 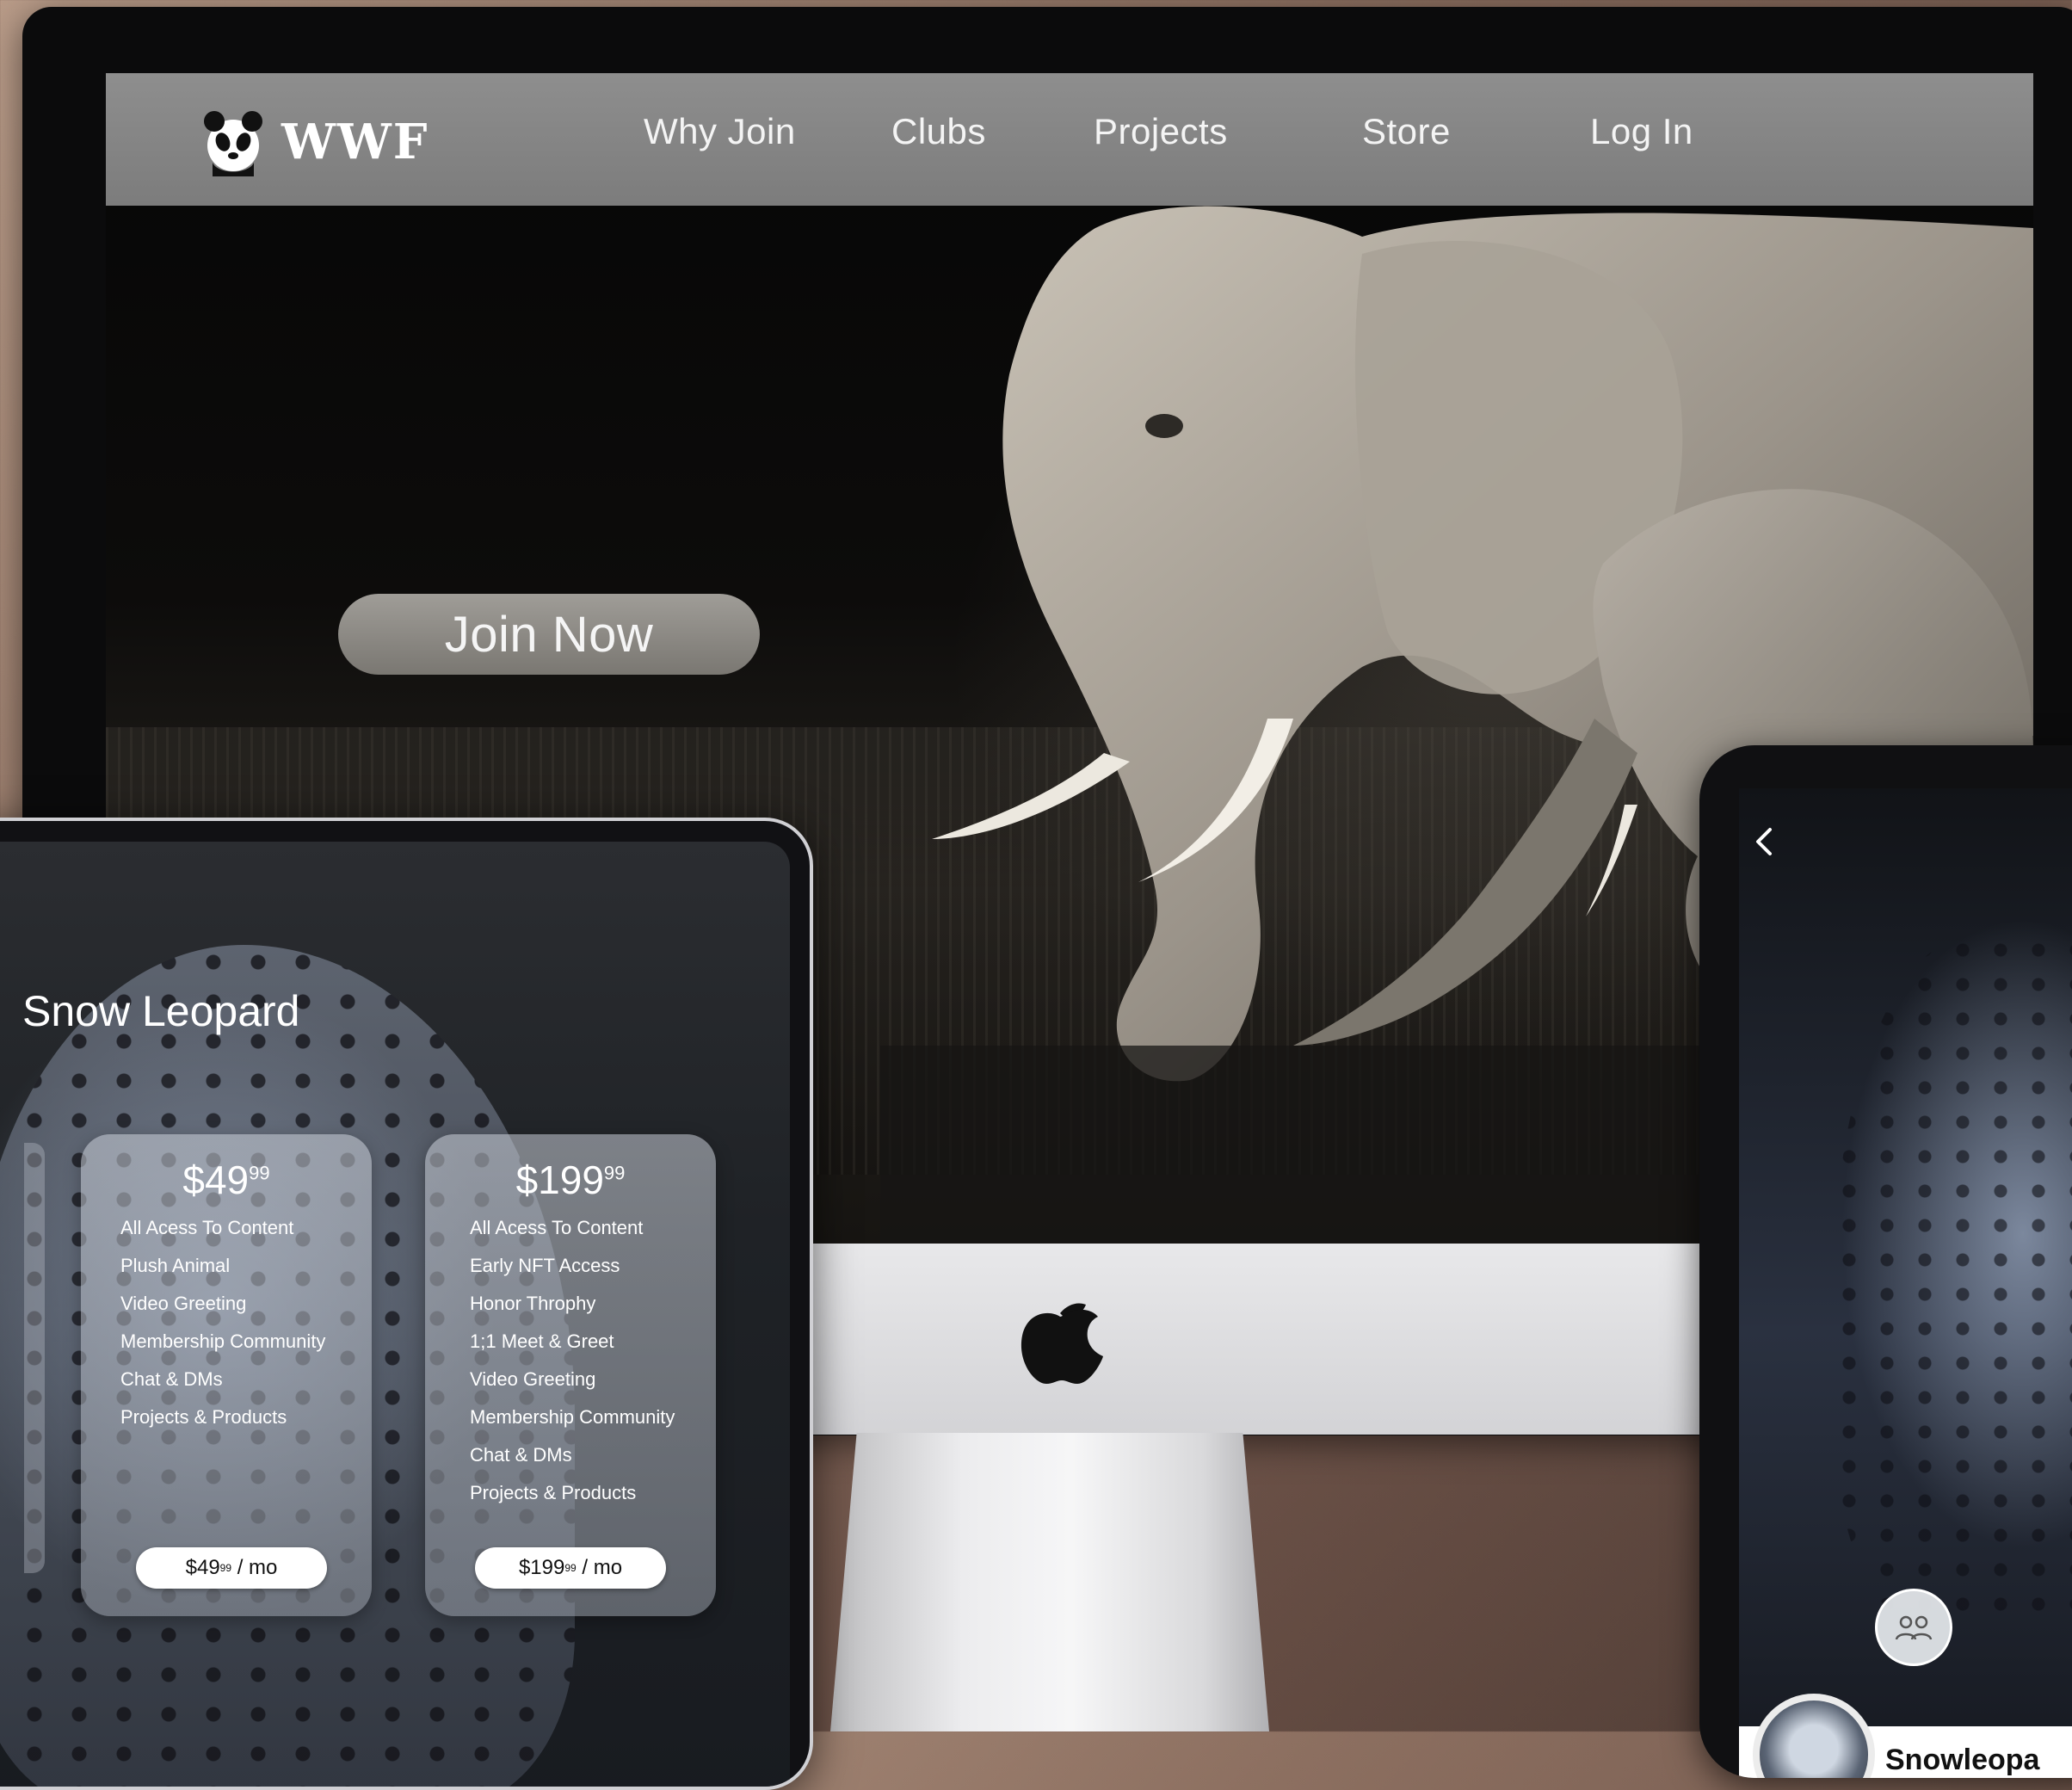 I want to click on panda-logo-icon, so click(x=233, y=144).